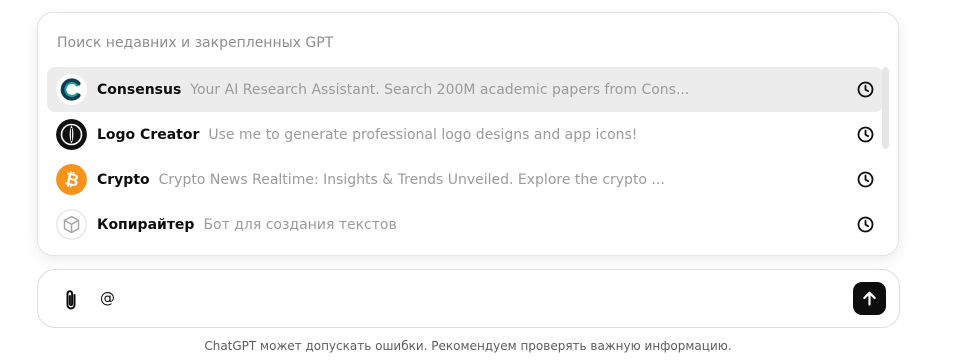 This screenshot has width=954, height=362. What do you see at coordinates (71, 89) in the screenshot?
I see `consensus-logo-icon` at bounding box center [71, 89].